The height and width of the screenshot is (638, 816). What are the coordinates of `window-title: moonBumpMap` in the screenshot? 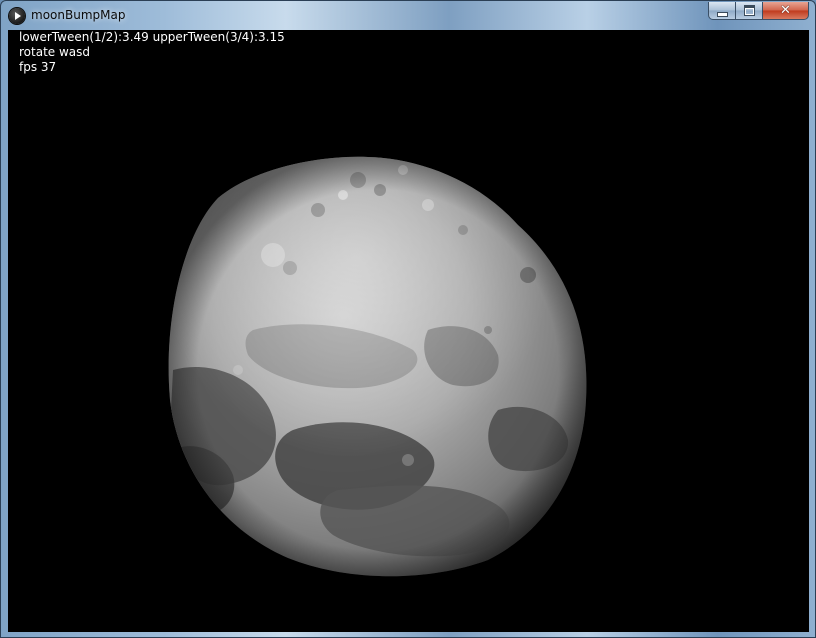 It's located at (78, 15).